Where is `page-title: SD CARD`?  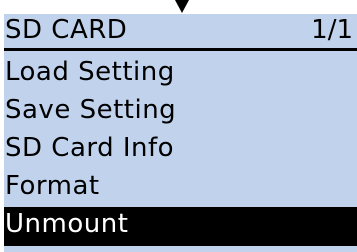 page-title: SD CARD is located at coordinates (66, 30).